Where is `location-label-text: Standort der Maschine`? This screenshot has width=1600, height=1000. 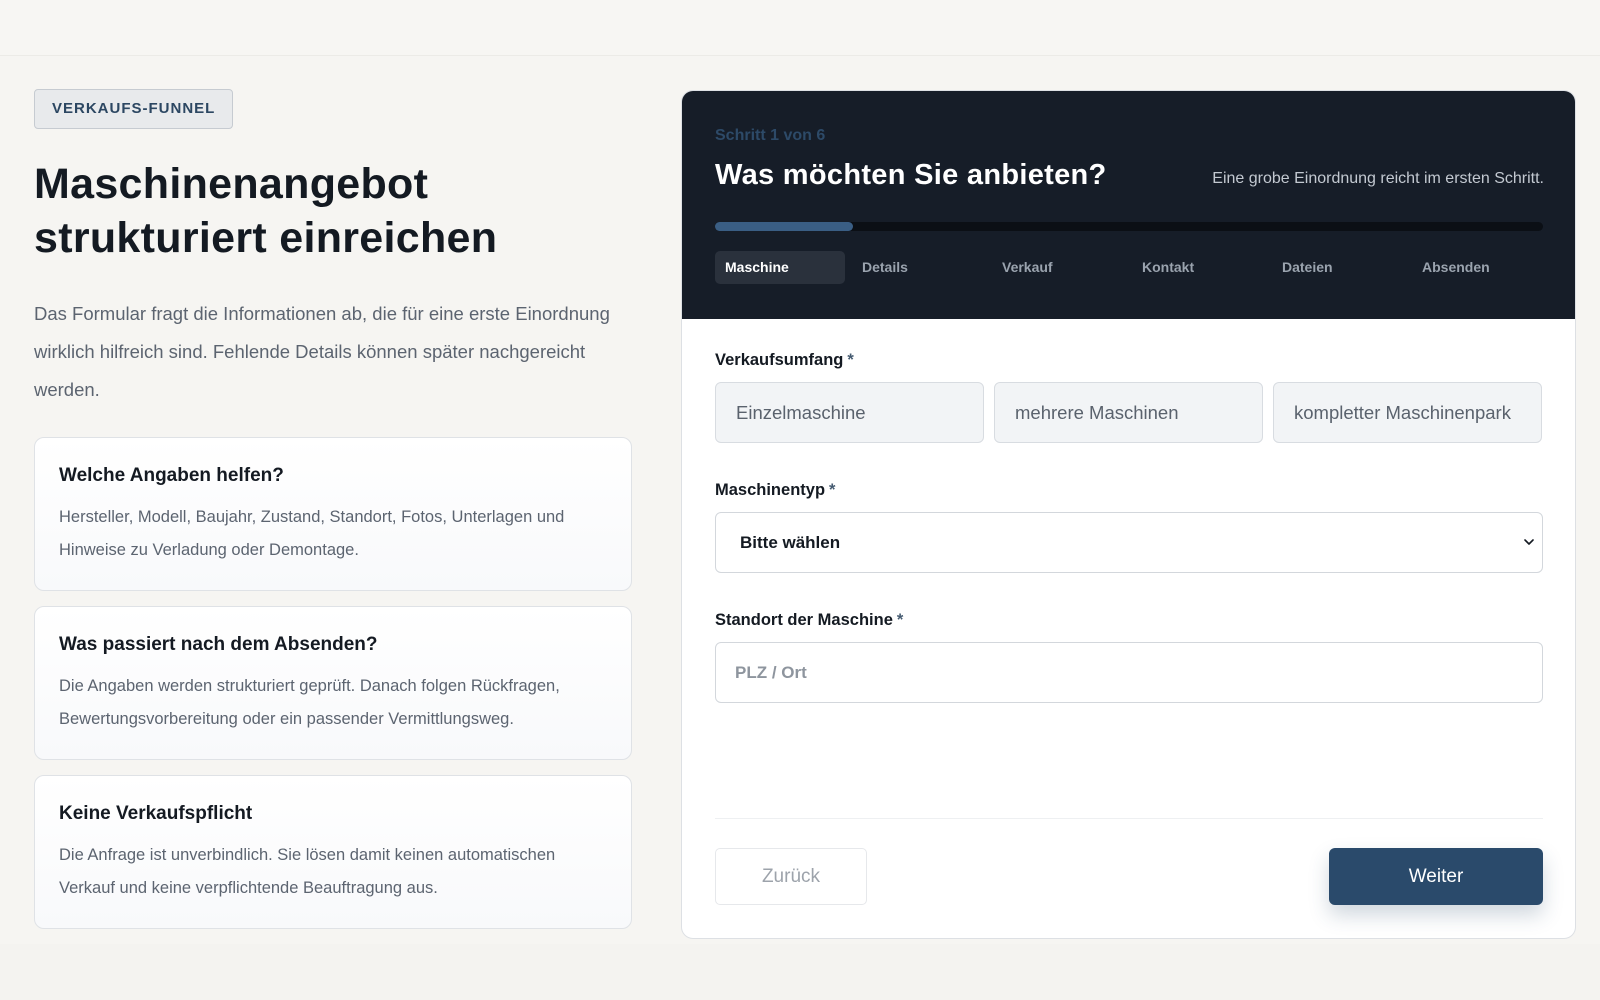 location-label-text: Standort der Maschine is located at coordinates (804, 620).